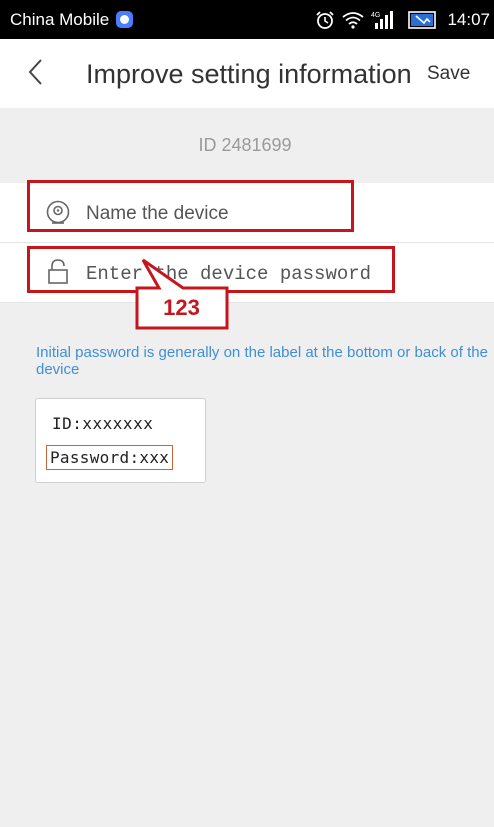 The width and height of the screenshot is (494, 827). I want to click on camera-icon, so click(58, 213).